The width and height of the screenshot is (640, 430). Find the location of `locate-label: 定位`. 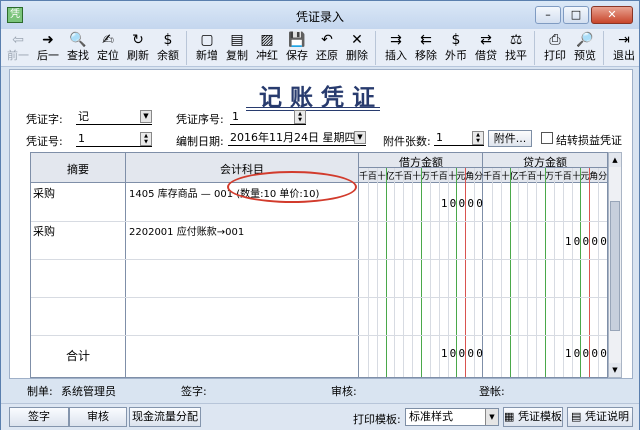

locate-label: 定位 is located at coordinates (108, 55).